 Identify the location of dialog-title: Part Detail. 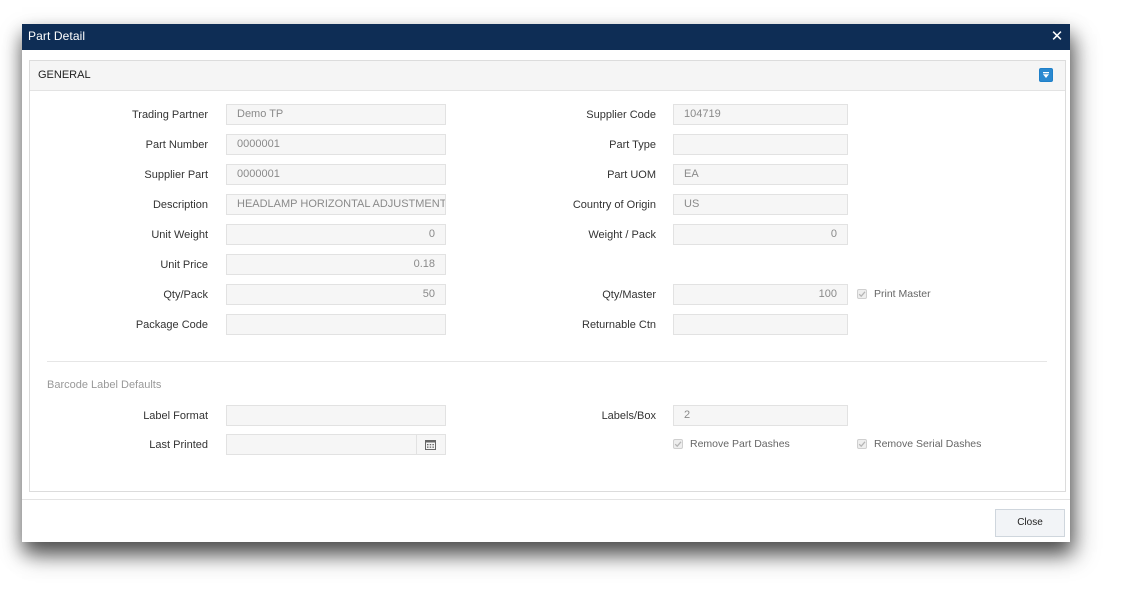
(57, 36).